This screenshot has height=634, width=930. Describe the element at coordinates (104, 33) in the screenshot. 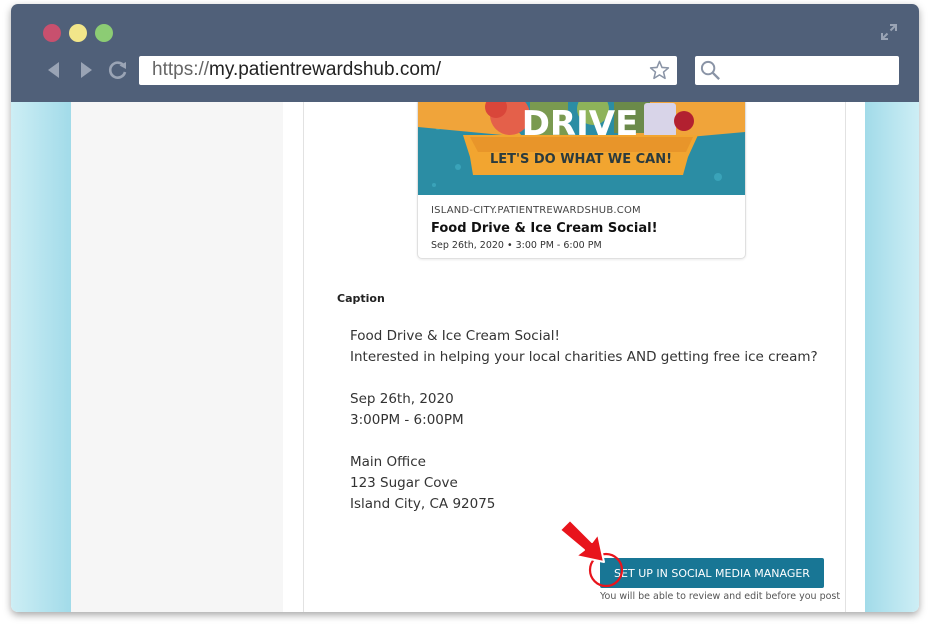

I see `zoom-window-button` at that location.